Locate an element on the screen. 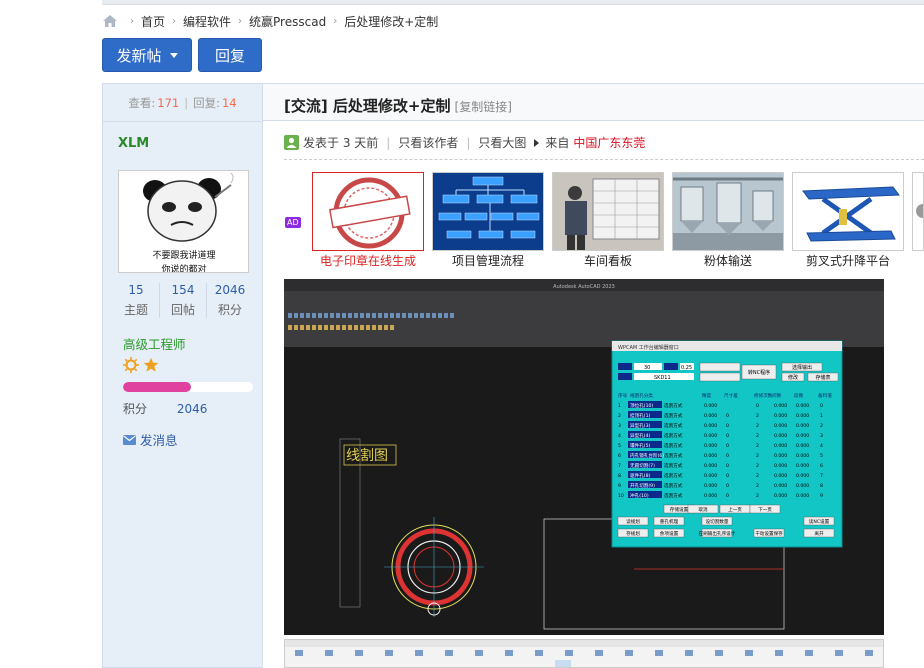  svg-text: 修修次数 is located at coordinates (763, 395).